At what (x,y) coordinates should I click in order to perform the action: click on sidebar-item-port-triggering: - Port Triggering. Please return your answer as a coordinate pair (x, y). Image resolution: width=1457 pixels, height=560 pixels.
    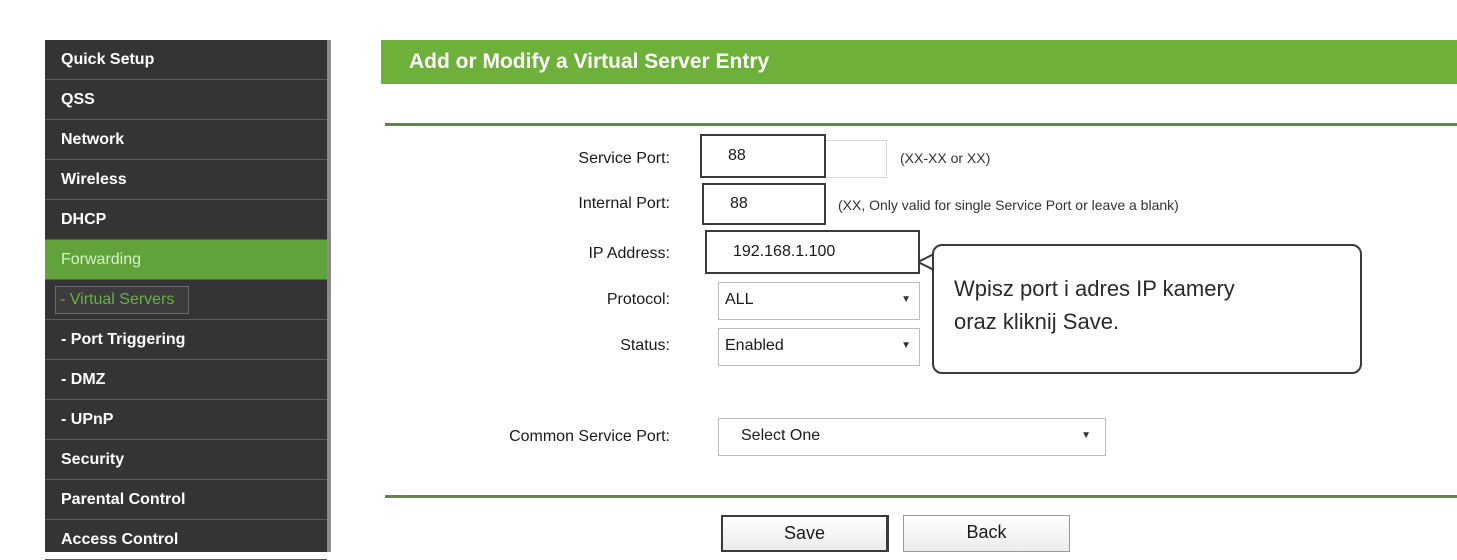
    Looking at the image, I should click on (186, 340).